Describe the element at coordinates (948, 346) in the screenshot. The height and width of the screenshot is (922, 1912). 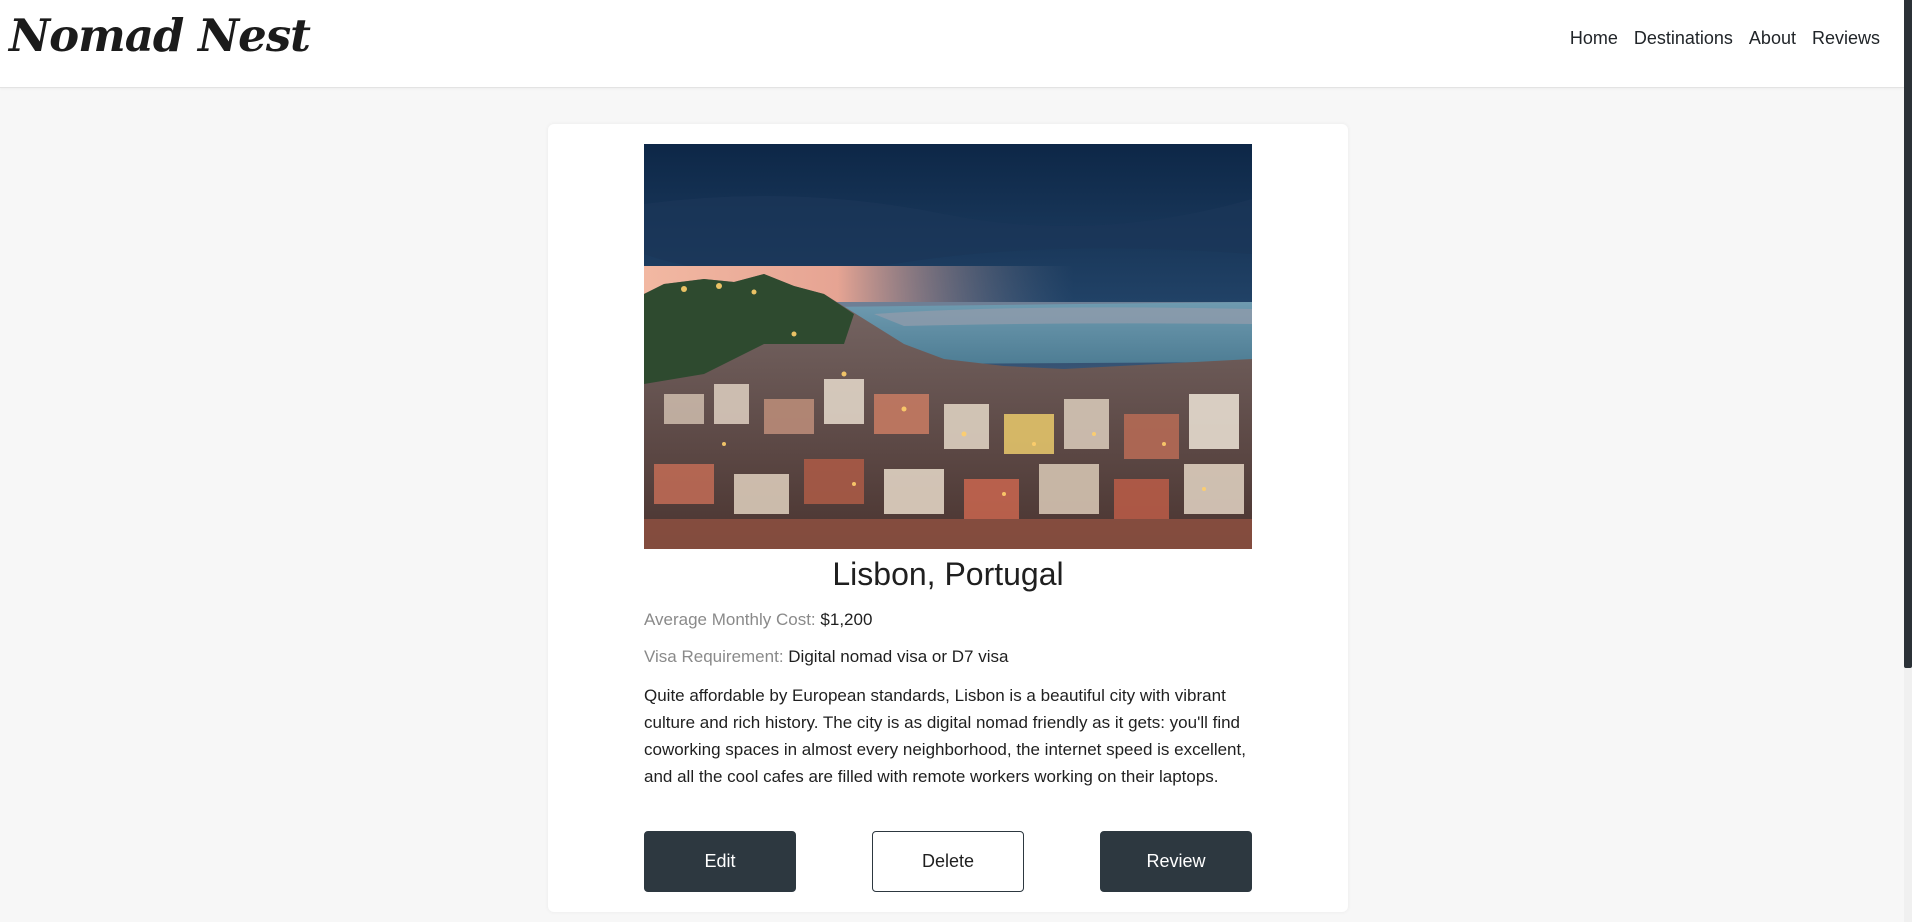
I see `destination-photo` at that location.